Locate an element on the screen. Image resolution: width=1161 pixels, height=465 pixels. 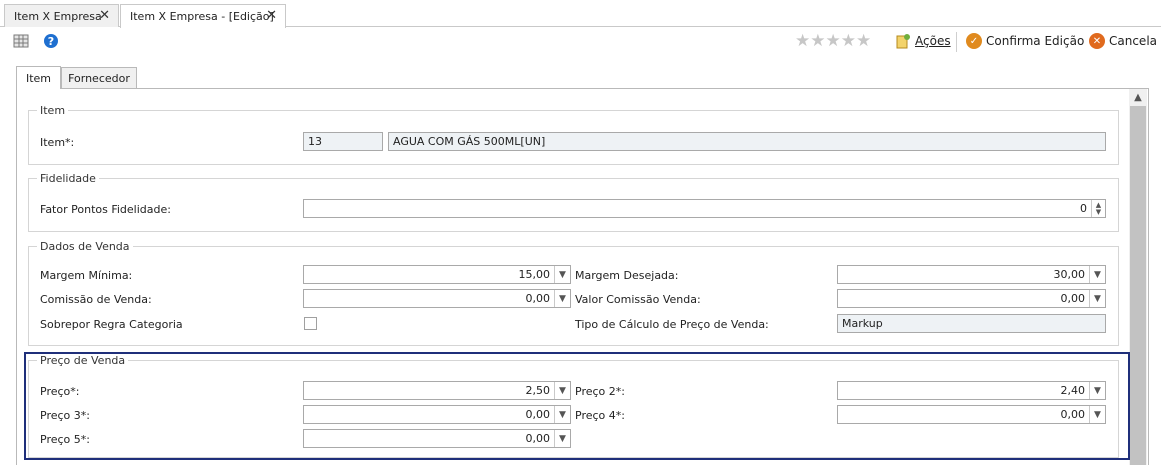
preco-2-value: 2,40 is located at coordinates (1073, 390).